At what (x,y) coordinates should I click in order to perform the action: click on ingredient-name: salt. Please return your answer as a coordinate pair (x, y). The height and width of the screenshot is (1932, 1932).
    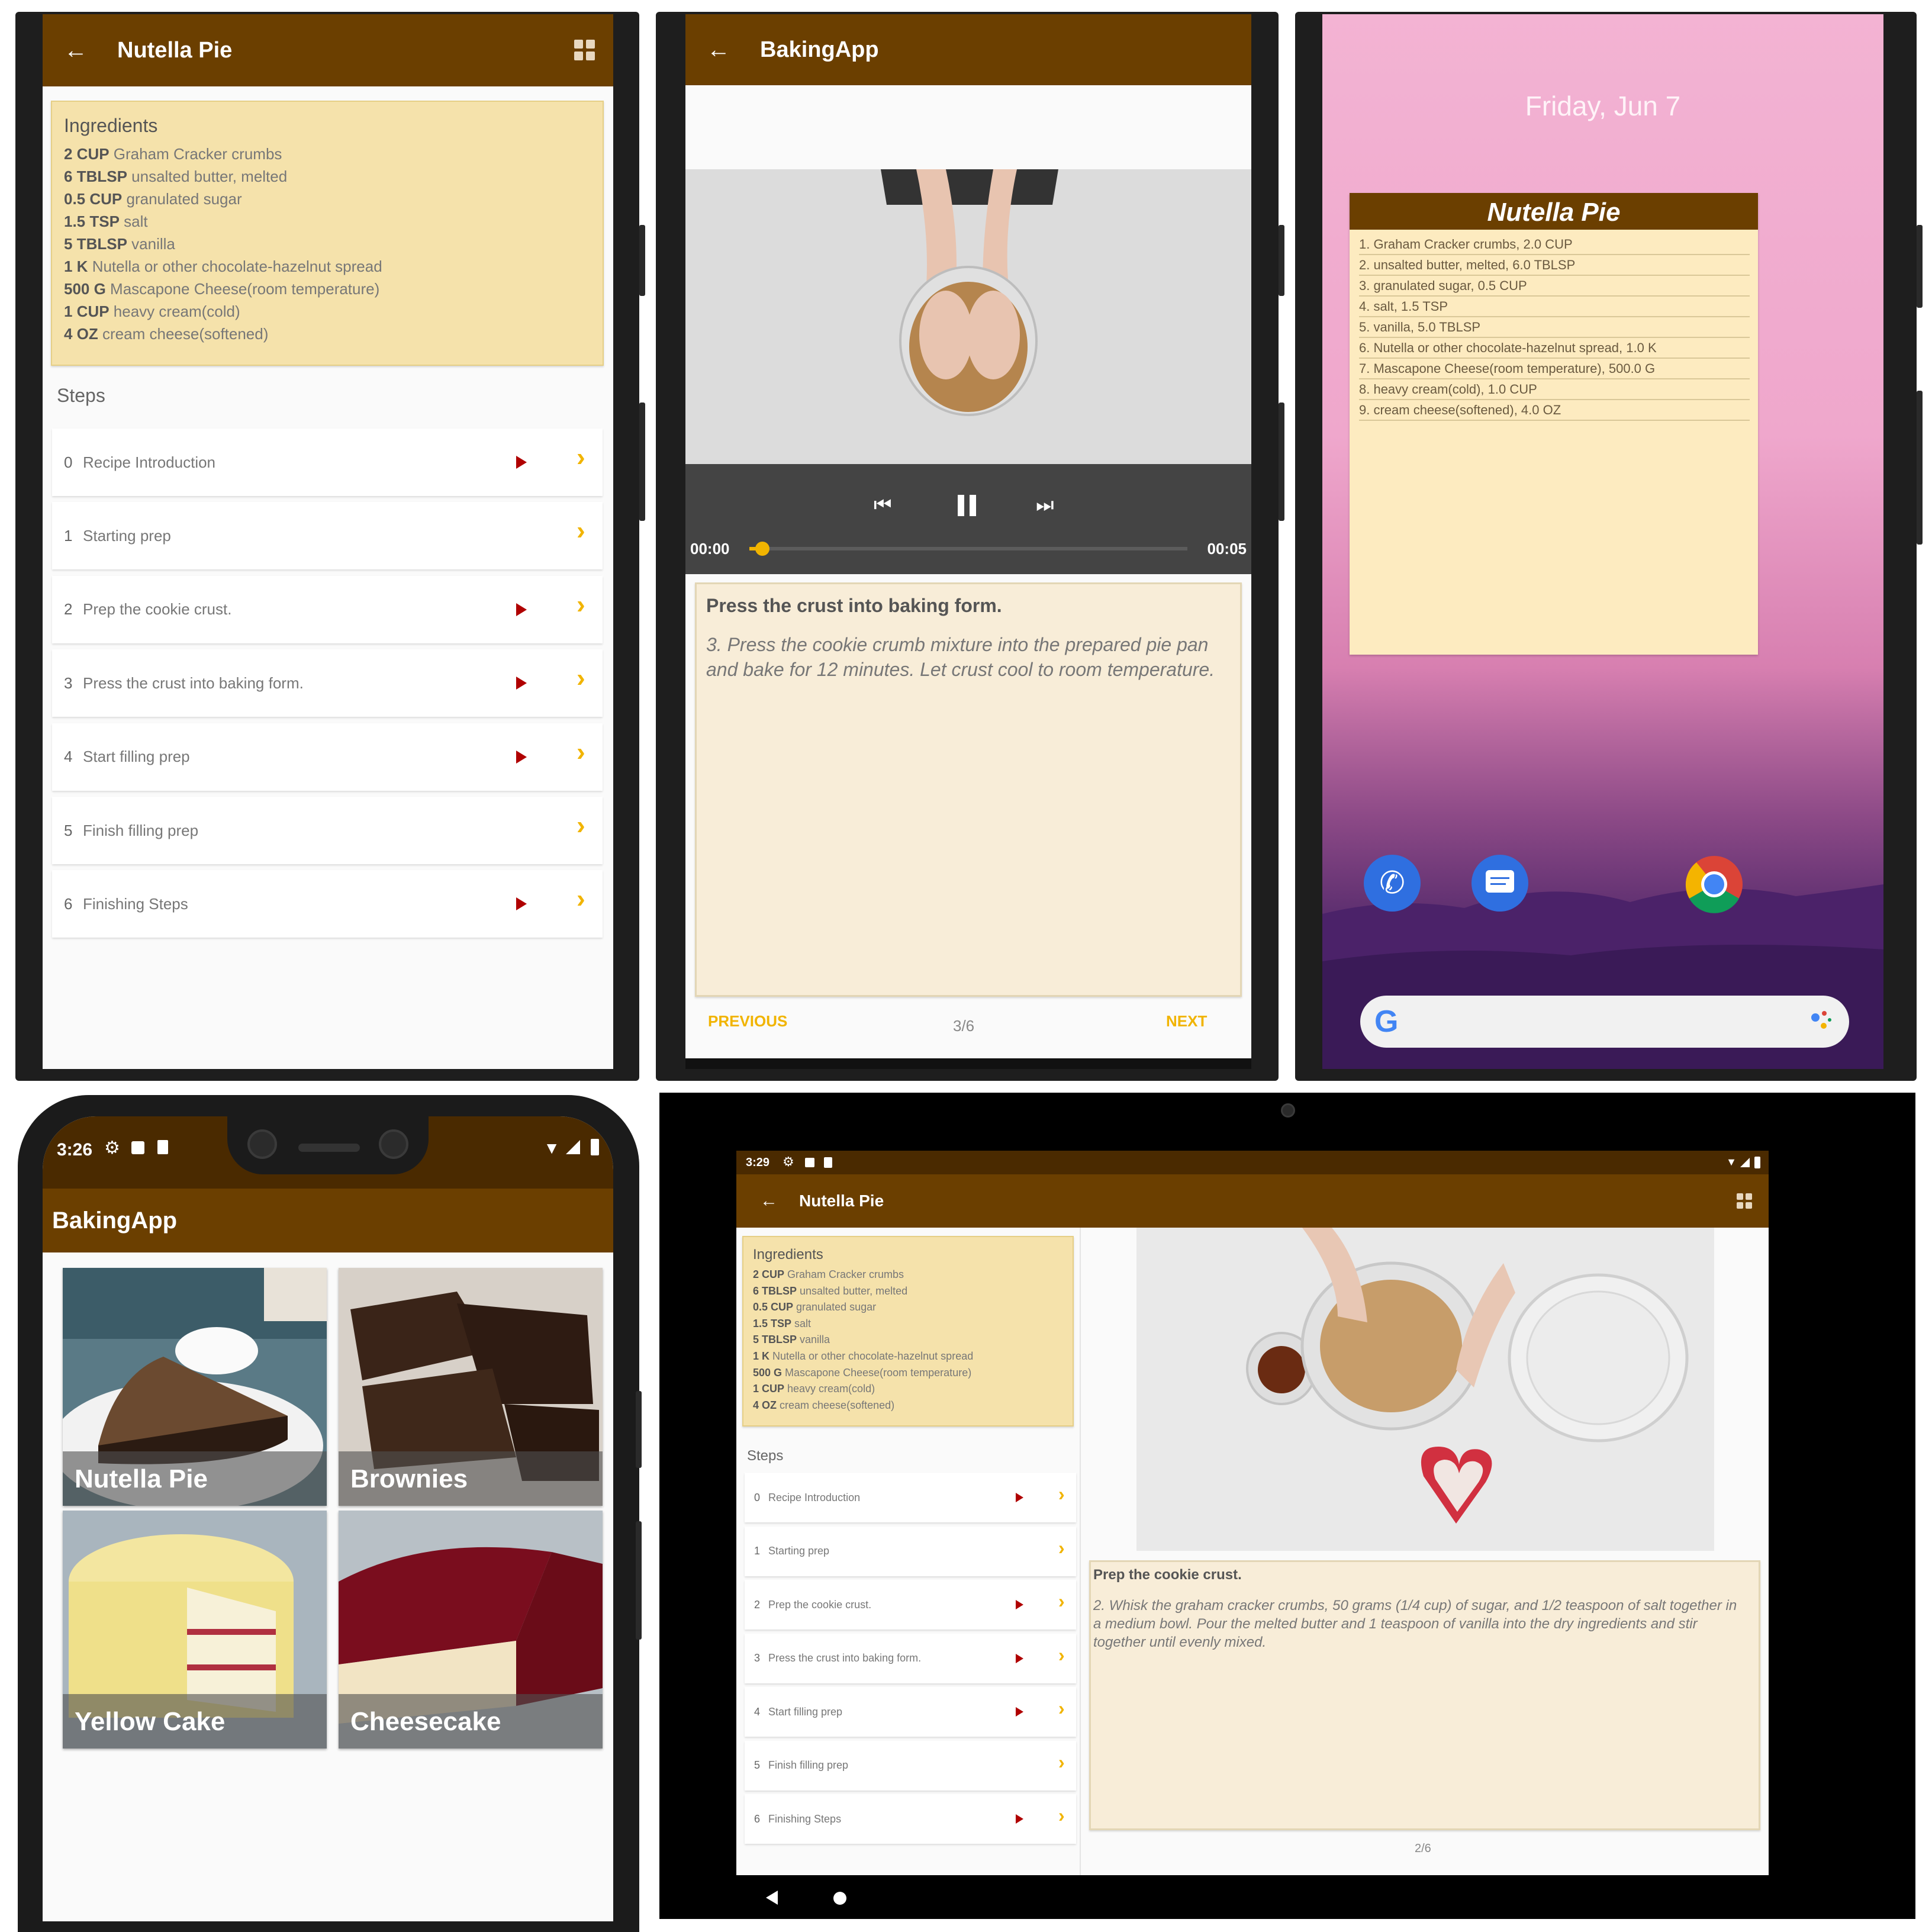
    Looking at the image, I should click on (802, 1323).